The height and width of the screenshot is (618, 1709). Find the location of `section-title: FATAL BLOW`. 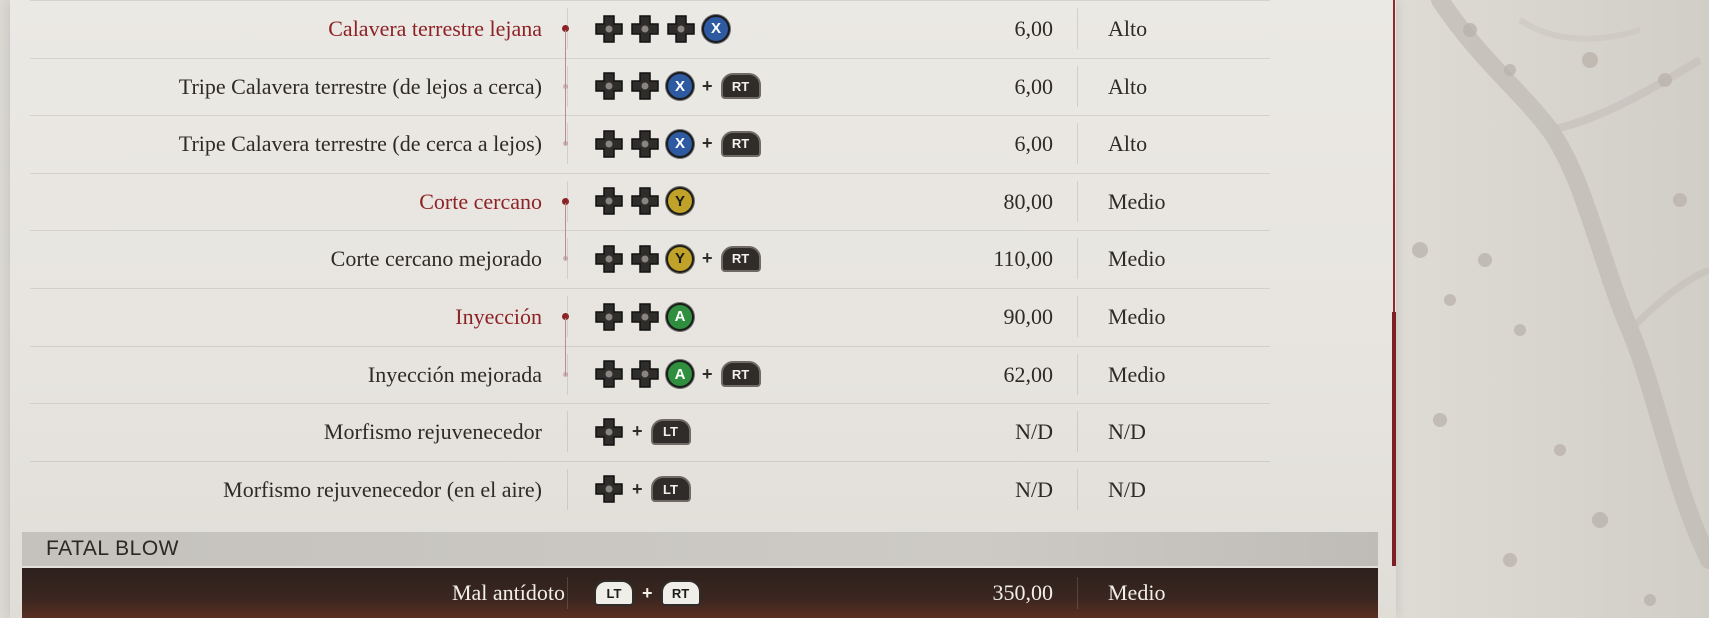

section-title: FATAL BLOW is located at coordinates (112, 548).